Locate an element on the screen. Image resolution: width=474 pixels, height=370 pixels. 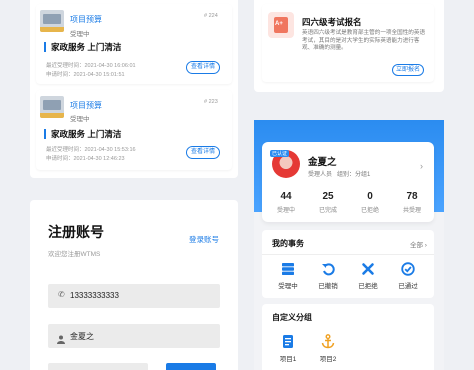
name-value: 金夏之 is located at coordinates (82, 336).